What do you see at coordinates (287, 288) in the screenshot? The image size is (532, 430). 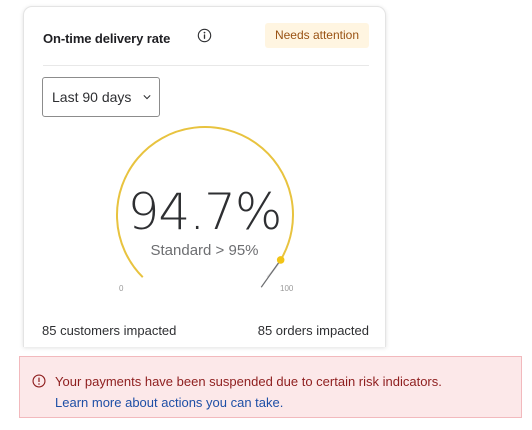 I see `gauge-max-label: 100` at bounding box center [287, 288].